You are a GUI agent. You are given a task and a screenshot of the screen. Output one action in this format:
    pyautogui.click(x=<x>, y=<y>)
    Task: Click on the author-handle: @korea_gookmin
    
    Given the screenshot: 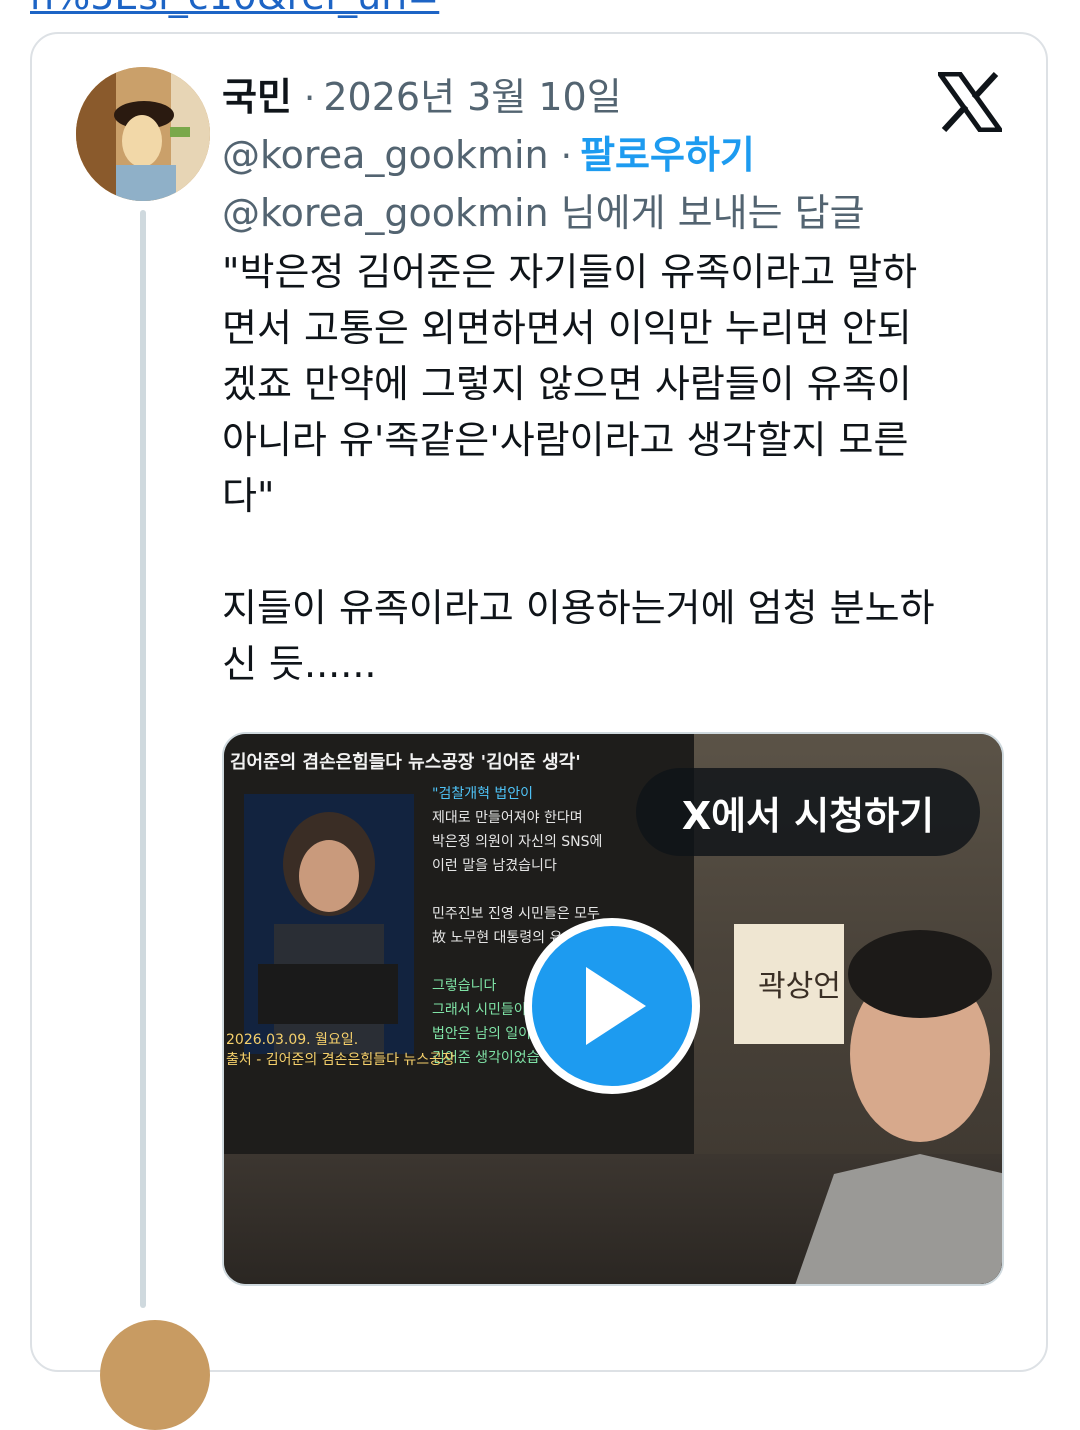 What is the action you would take?
    pyautogui.click(x=385, y=155)
    